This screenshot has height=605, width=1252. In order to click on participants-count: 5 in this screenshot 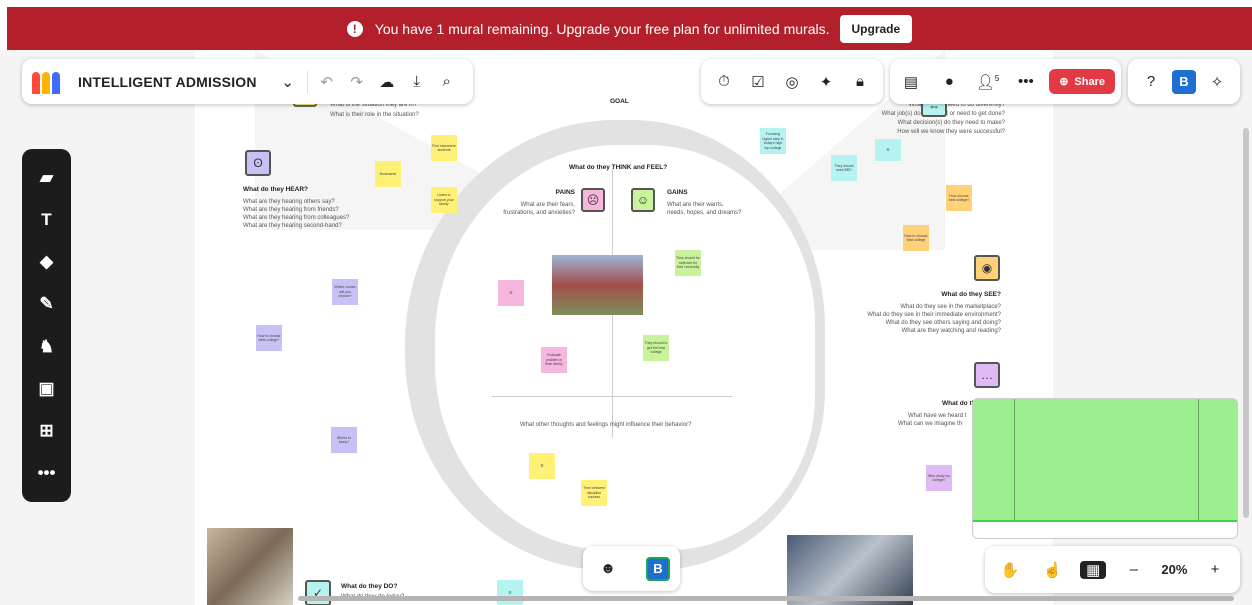, I will do `click(997, 78)`.